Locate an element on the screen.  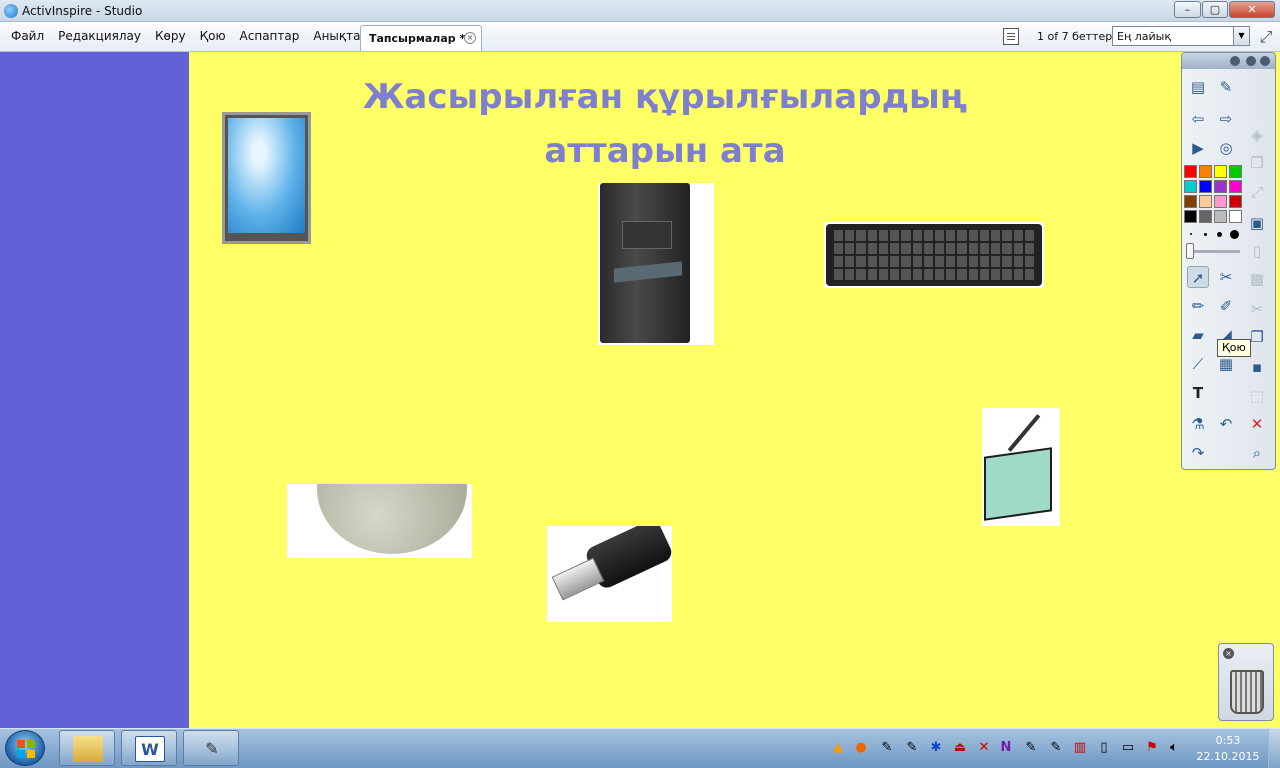
tray-antivirus-icon: ● is located at coordinates (861, 748).